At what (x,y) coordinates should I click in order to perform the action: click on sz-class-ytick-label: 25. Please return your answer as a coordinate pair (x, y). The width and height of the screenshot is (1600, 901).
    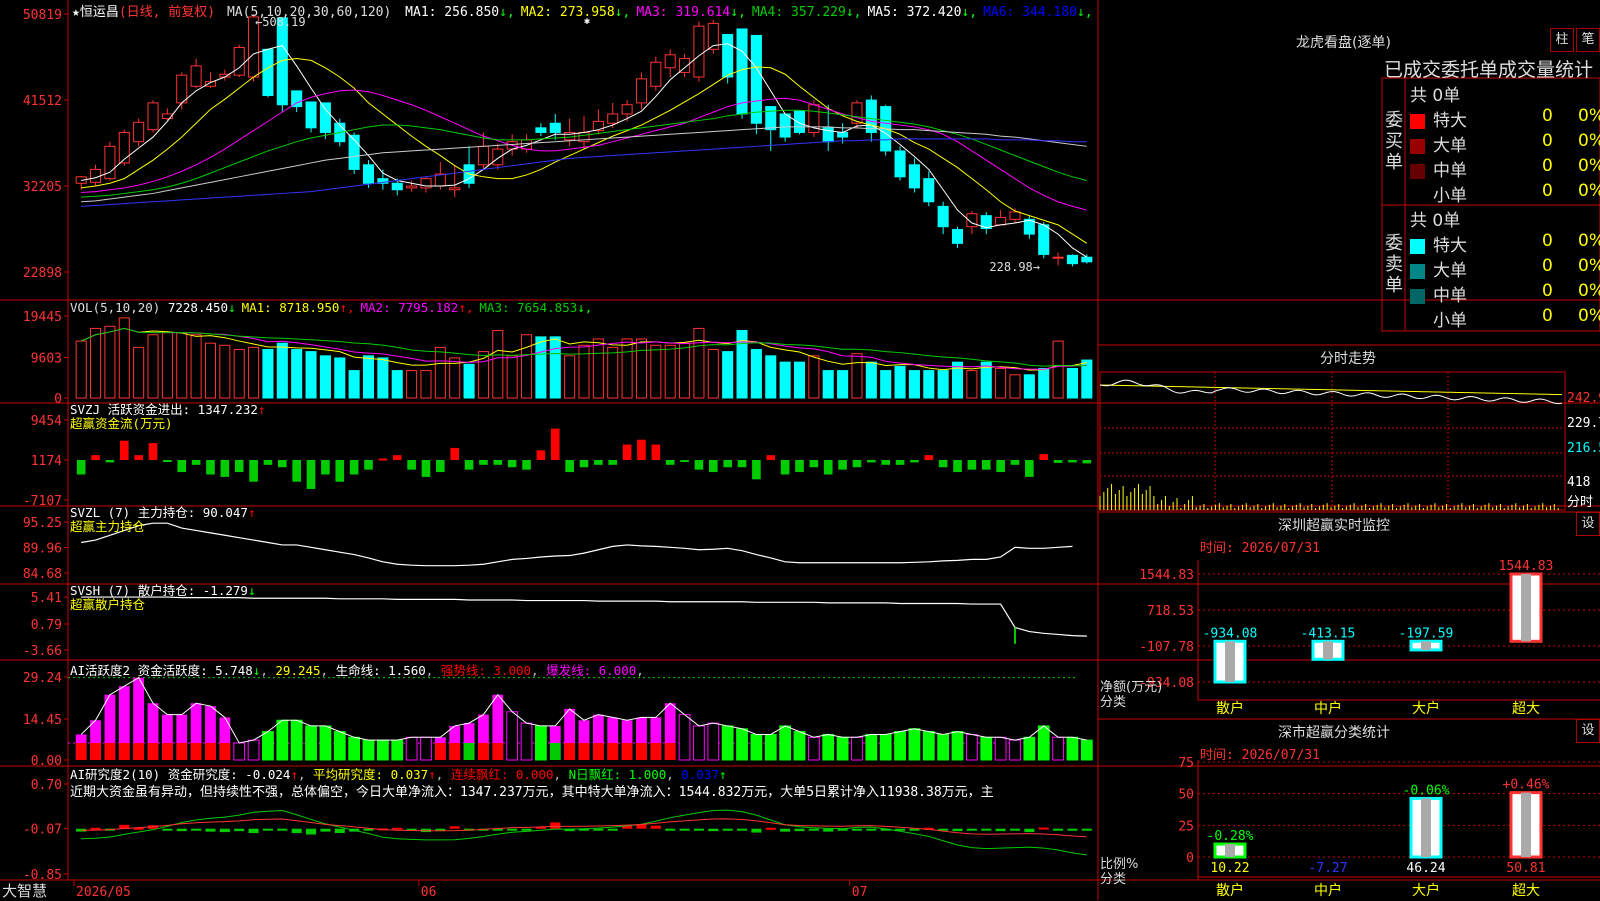
    Looking at the image, I should click on (1186, 826).